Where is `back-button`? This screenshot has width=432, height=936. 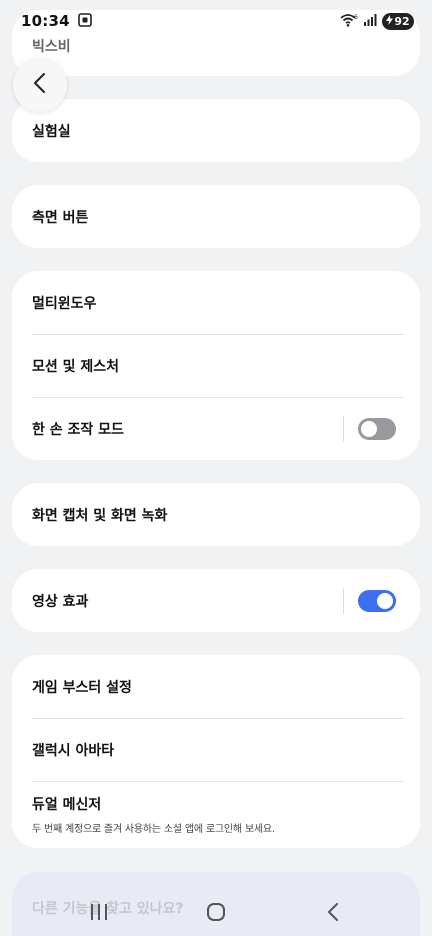 back-button is located at coordinates (40, 85).